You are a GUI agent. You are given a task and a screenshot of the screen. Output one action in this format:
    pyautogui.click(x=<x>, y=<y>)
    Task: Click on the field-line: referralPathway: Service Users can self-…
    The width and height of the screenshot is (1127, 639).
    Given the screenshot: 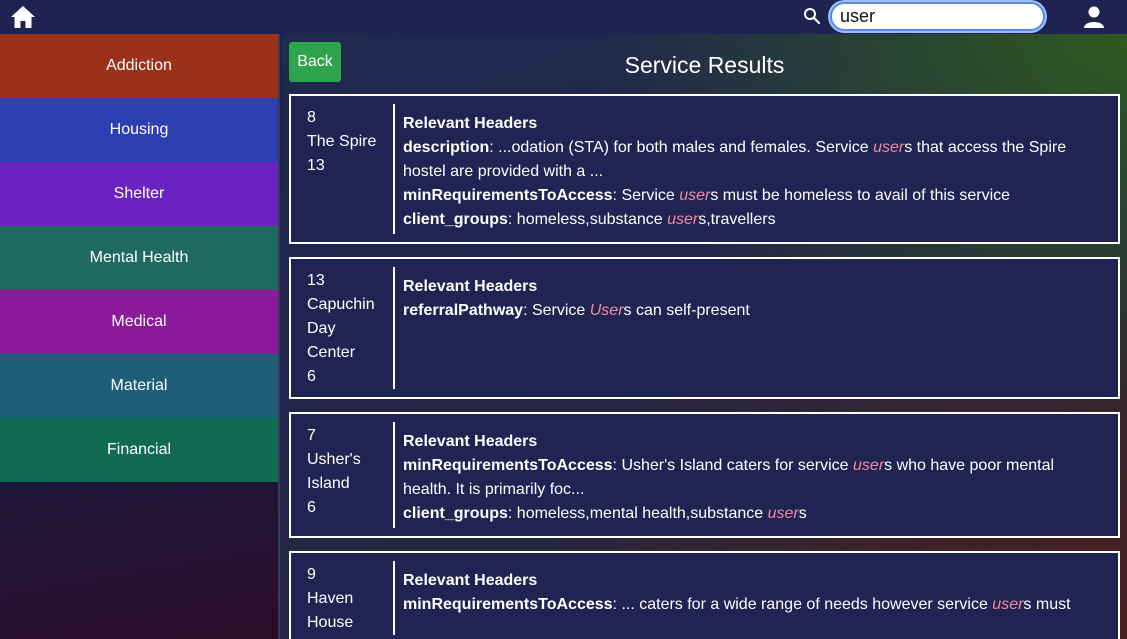 What is the action you would take?
    pyautogui.click(x=754, y=311)
    